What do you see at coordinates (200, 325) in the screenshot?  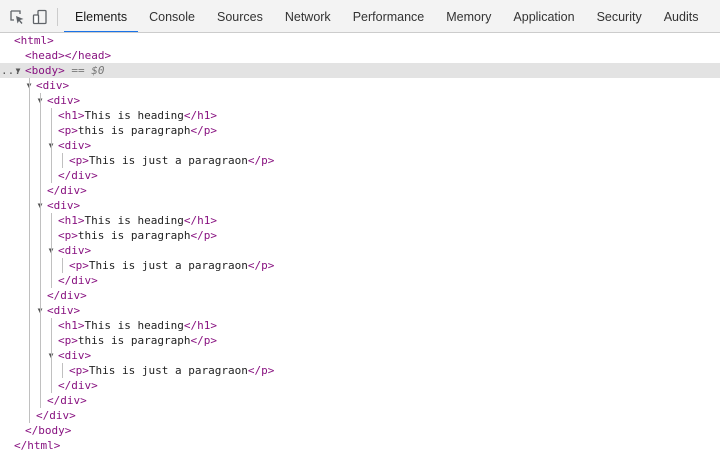 I see `close-tag: </h1>` at bounding box center [200, 325].